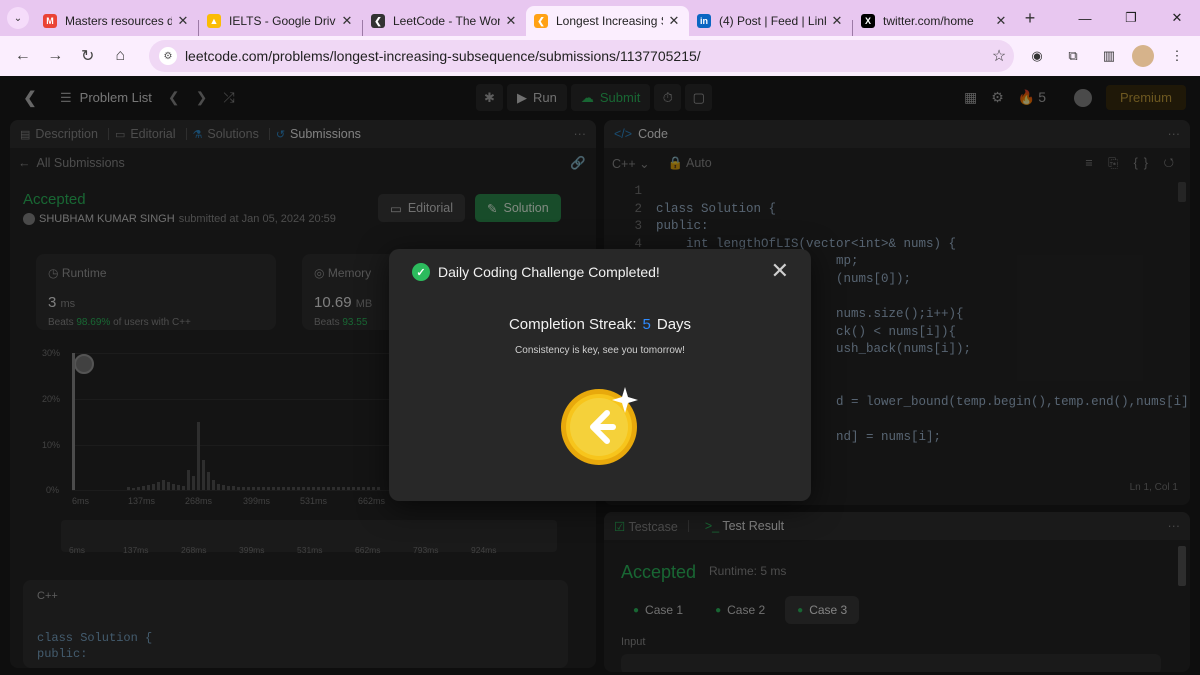 This screenshot has width=1200, height=675. Describe the element at coordinates (572, 324) in the screenshot. I see `streak-label: Completion Streak:` at that location.